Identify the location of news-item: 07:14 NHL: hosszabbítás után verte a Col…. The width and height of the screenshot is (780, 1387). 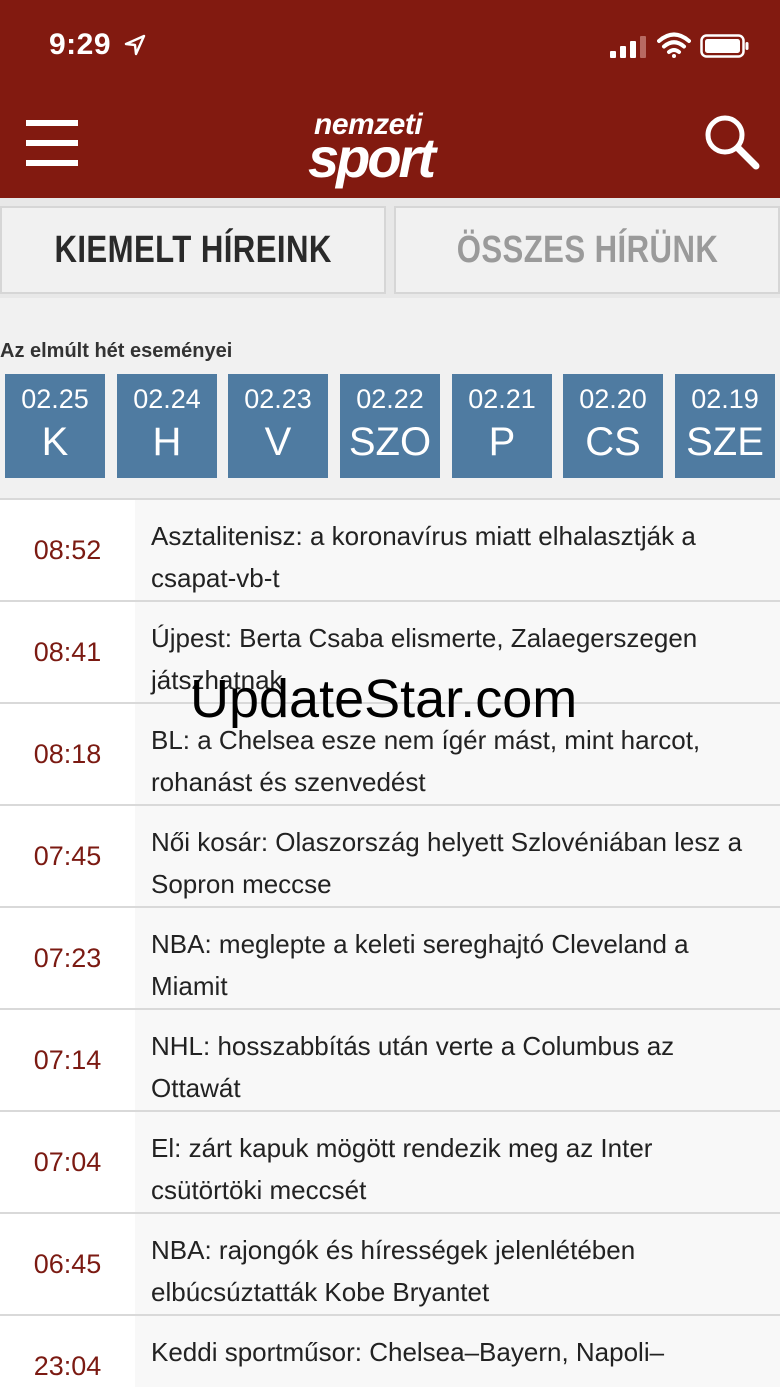
(390, 1059).